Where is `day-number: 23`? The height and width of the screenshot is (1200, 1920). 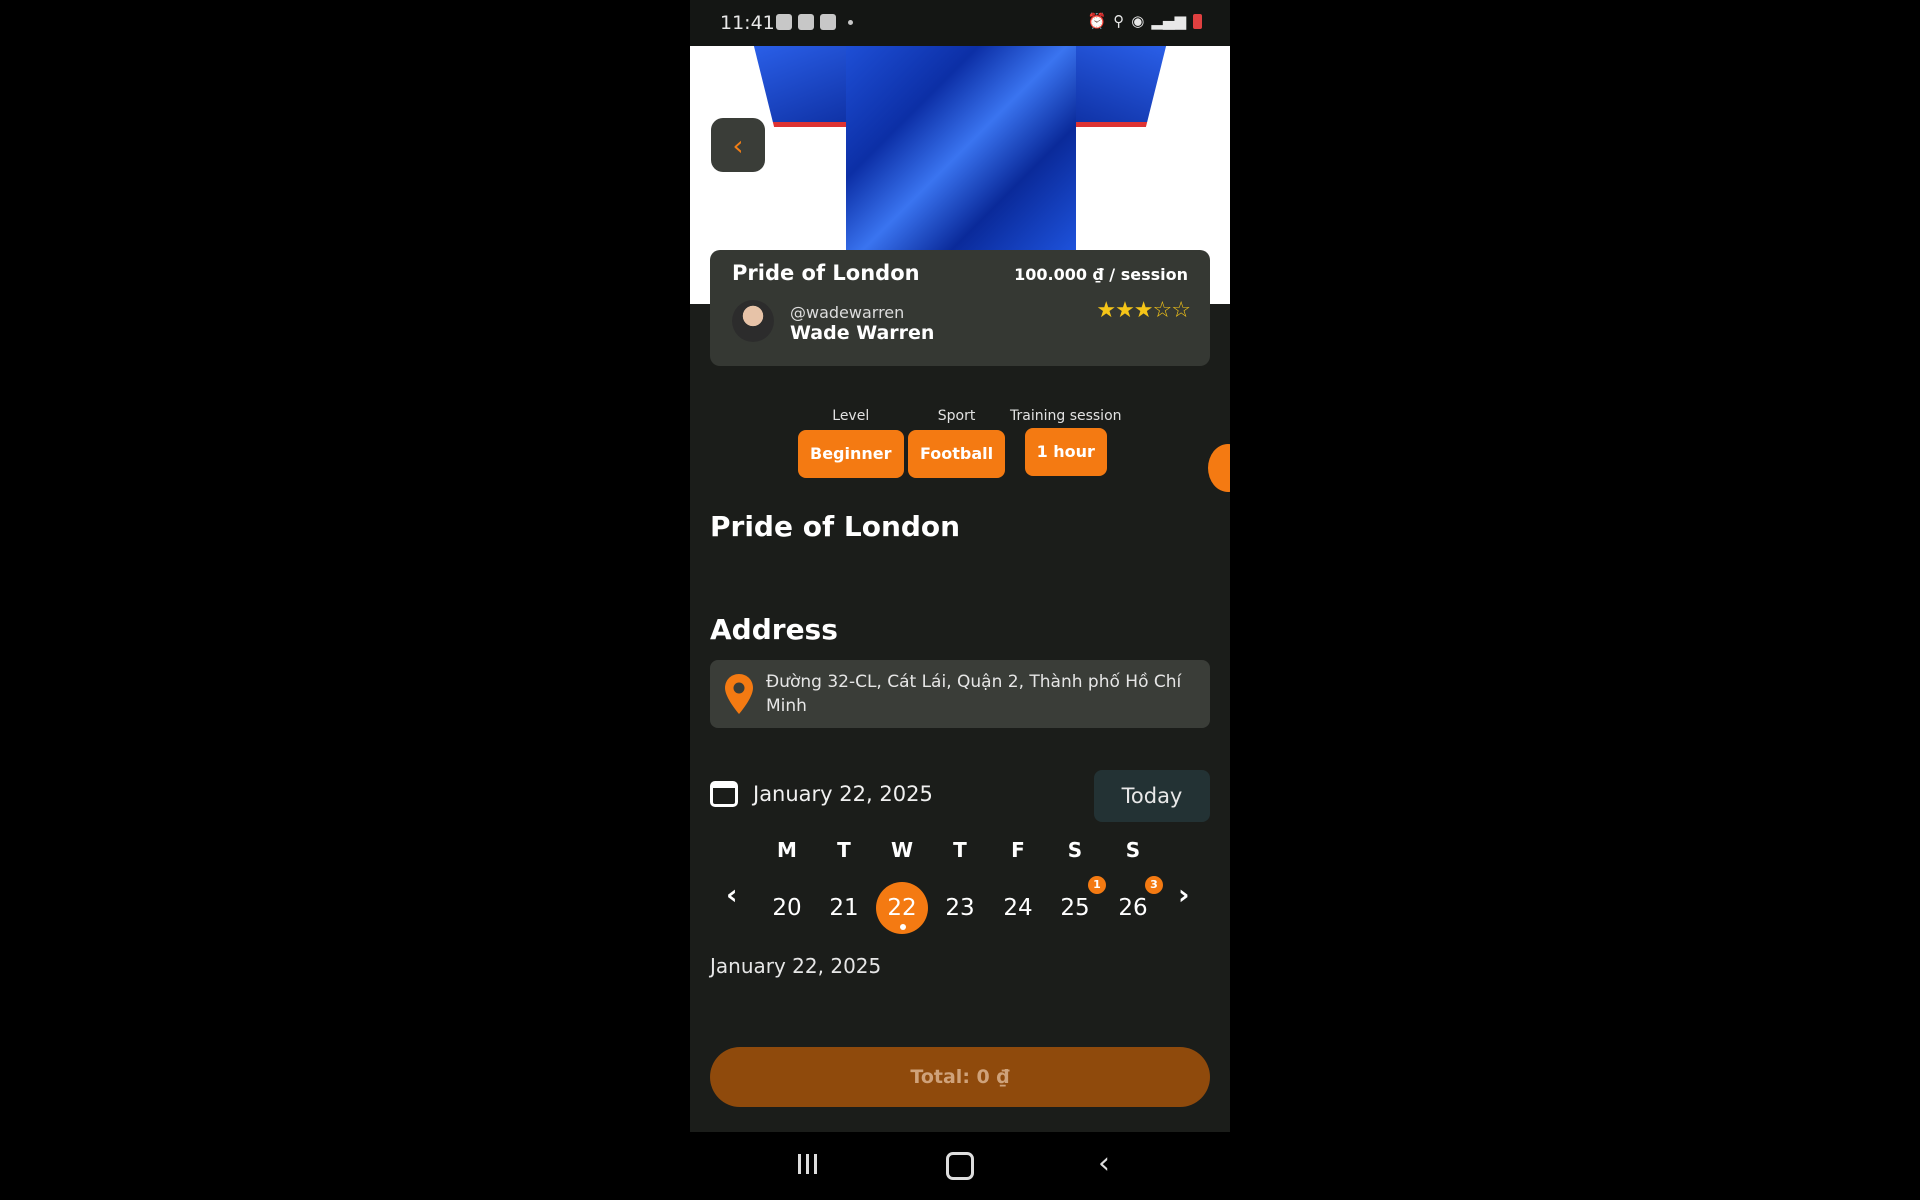 day-number: 23 is located at coordinates (960, 908).